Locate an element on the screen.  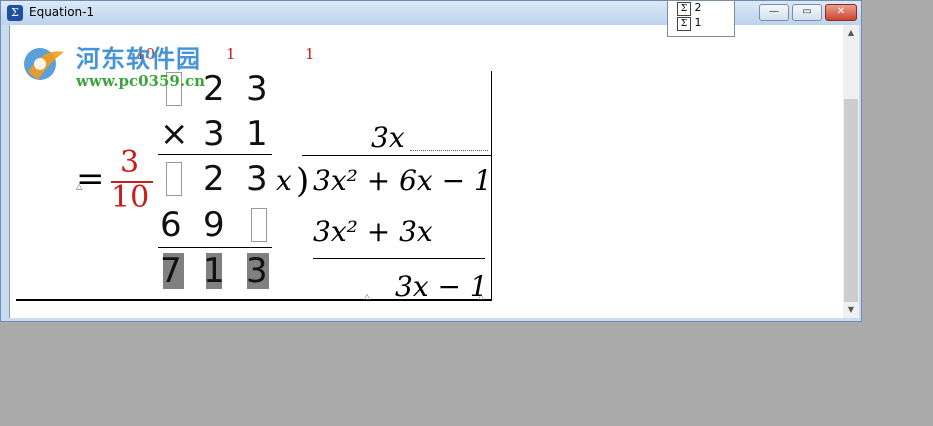
subtraction-rule is located at coordinates (399, 258).